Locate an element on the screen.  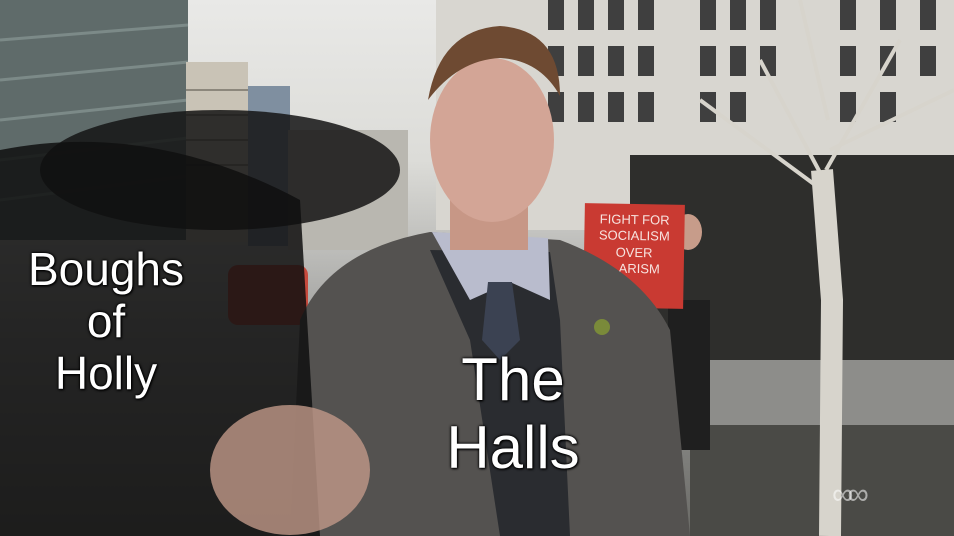
blurred-hand is located at coordinates (290, 470).